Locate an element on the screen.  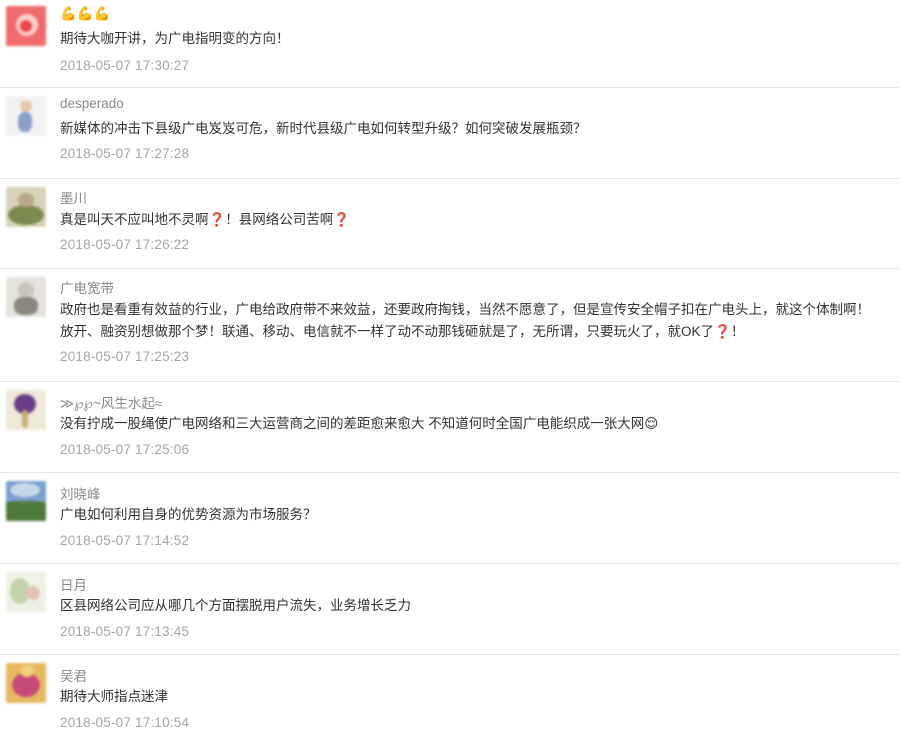
comment-timestamp: 2018-05-07 17:10:54 is located at coordinates (125, 722).